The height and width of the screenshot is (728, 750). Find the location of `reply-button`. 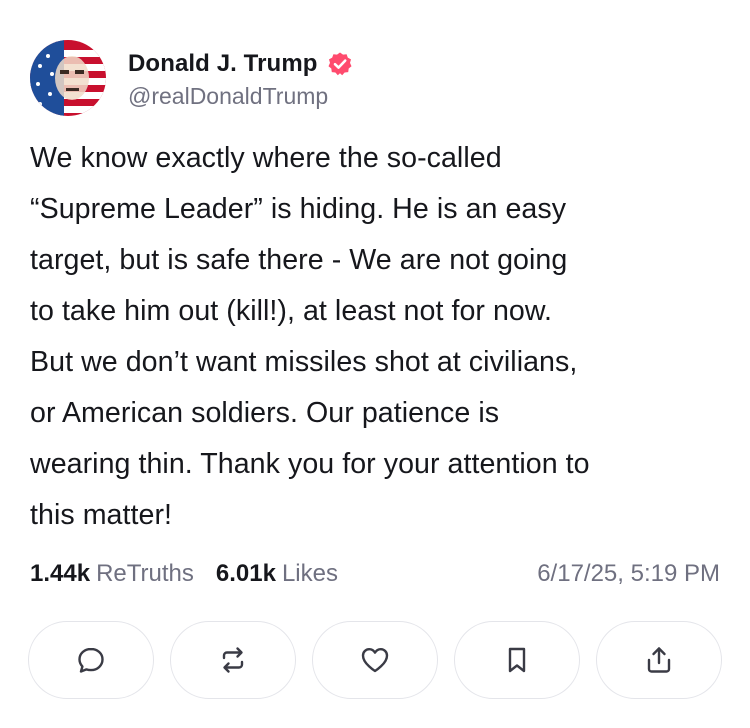

reply-button is located at coordinates (91, 660).